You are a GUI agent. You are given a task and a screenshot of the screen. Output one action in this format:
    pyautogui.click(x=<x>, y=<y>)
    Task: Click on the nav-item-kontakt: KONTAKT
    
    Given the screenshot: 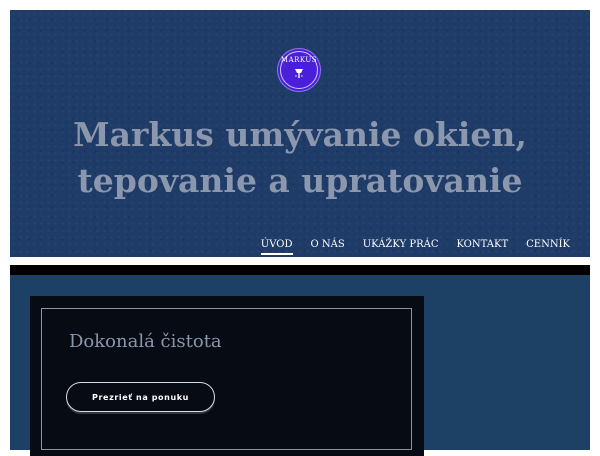 What is the action you would take?
    pyautogui.click(x=482, y=246)
    